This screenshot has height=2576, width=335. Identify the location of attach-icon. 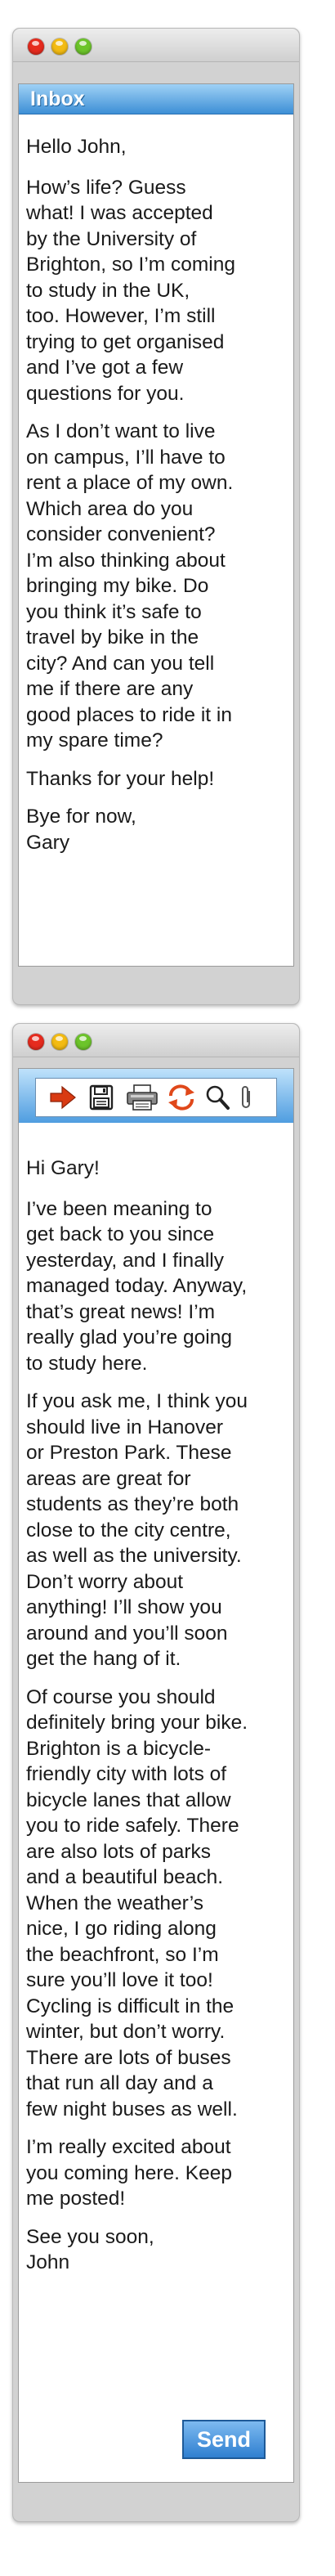
(247, 1097).